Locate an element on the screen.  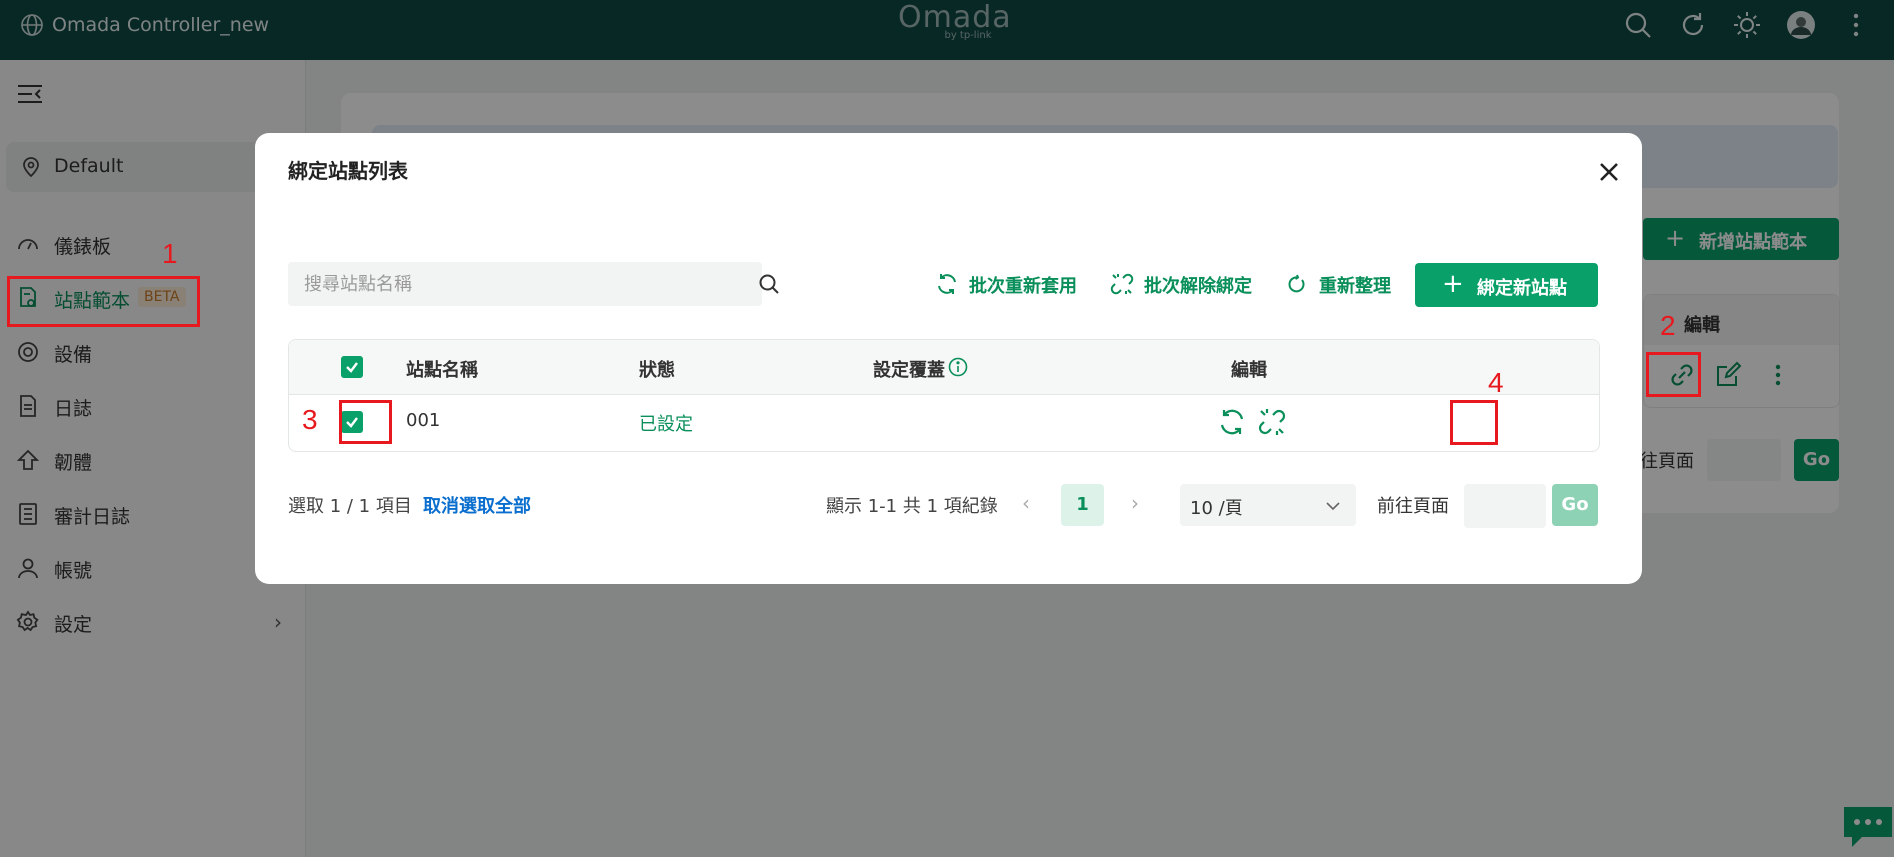
batch-unbind-button: 批次解除綁定 is located at coordinates (1185, 283).